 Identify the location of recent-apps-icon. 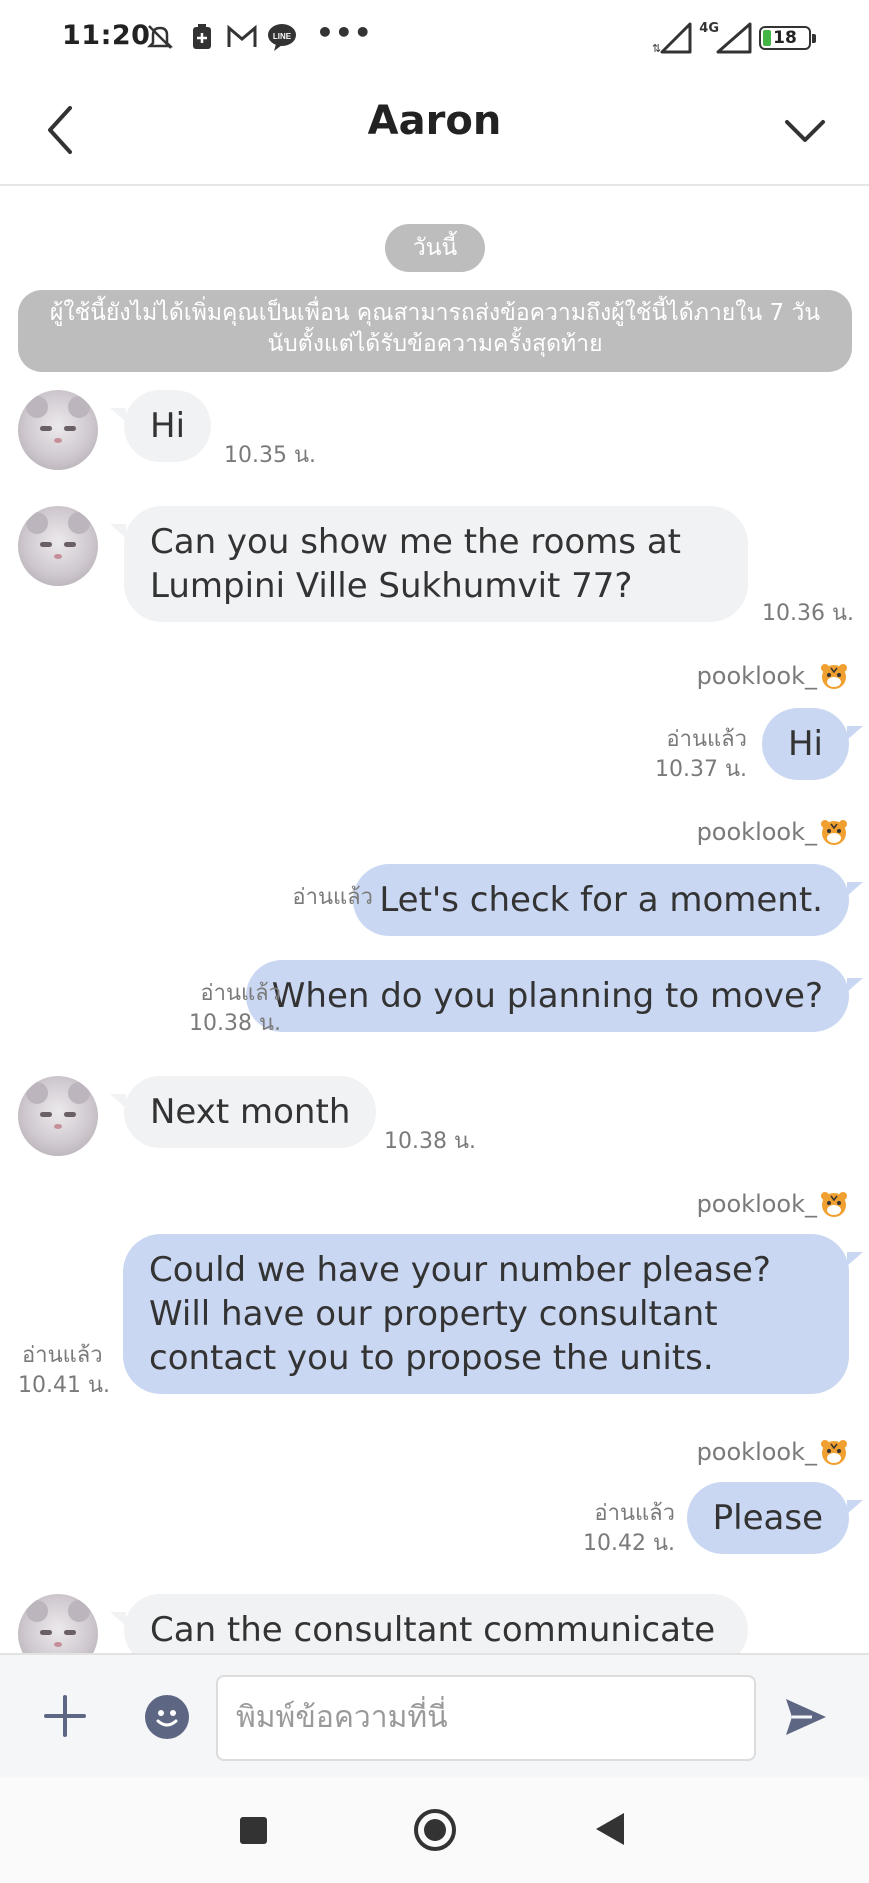
(253, 1830).